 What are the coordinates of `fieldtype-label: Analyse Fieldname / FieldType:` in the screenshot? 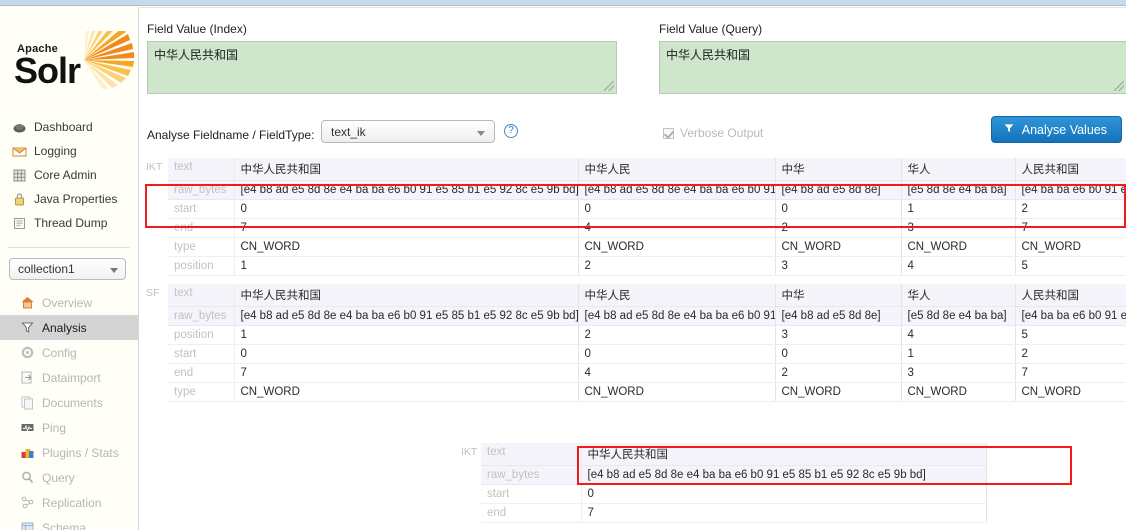 It's located at (231, 135).